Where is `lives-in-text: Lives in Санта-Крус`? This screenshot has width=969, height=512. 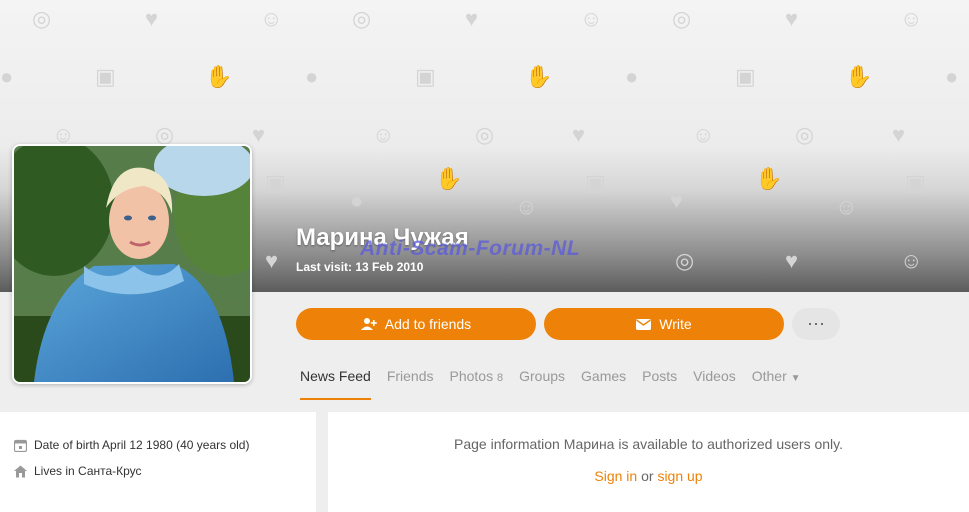 lives-in-text: Lives in Санта-Крус is located at coordinates (88, 471).